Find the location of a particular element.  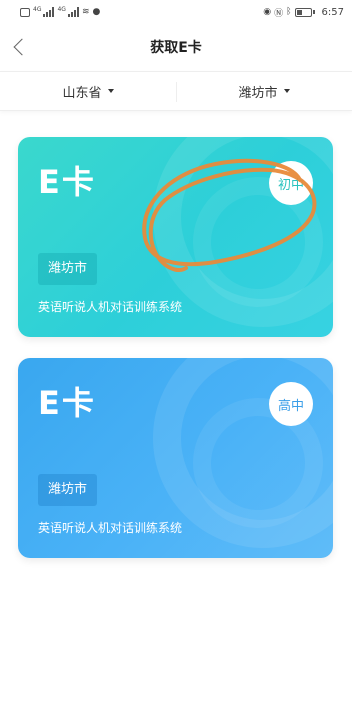

status-time: 6:57 is located at coordinates (332, 12).